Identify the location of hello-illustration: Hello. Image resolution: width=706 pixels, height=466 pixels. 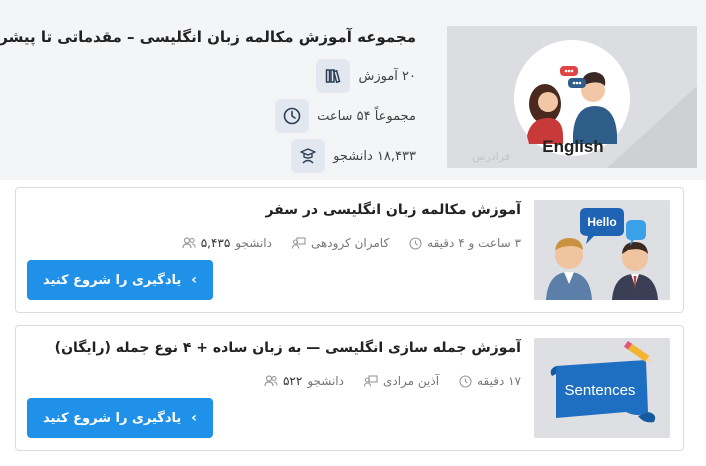
(602, 250).